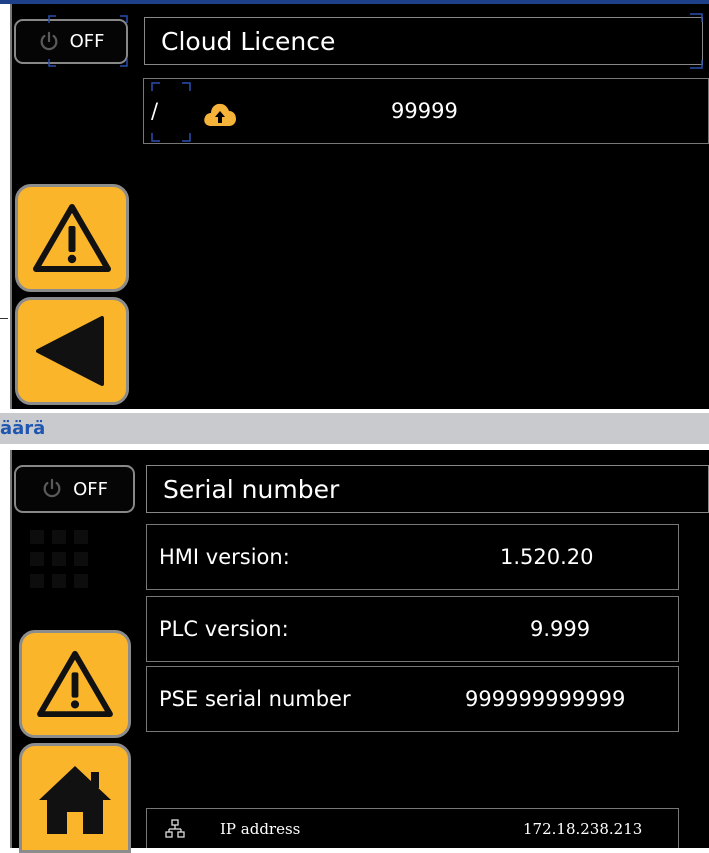 This screenshot has height=853, width=709. What do you see at coordinates (545, 699) in the screenshot?
I see `pse-serial-value: 999999999999` at bounding box center [545, 699].